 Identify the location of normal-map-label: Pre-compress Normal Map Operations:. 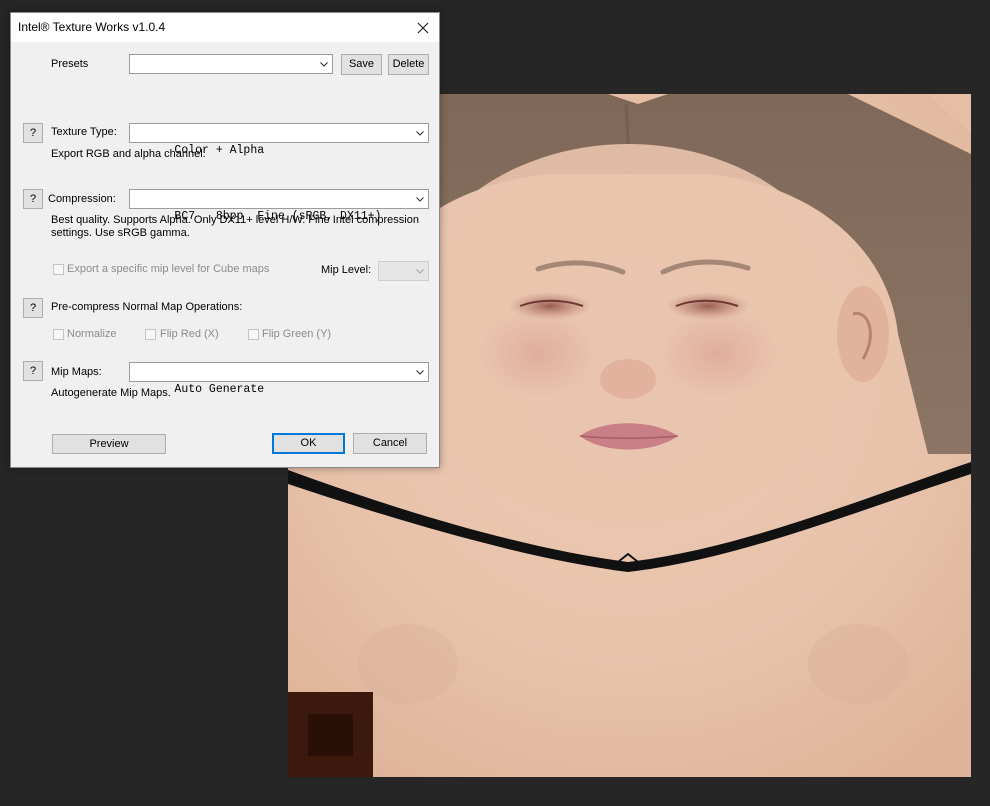
(147, 307).